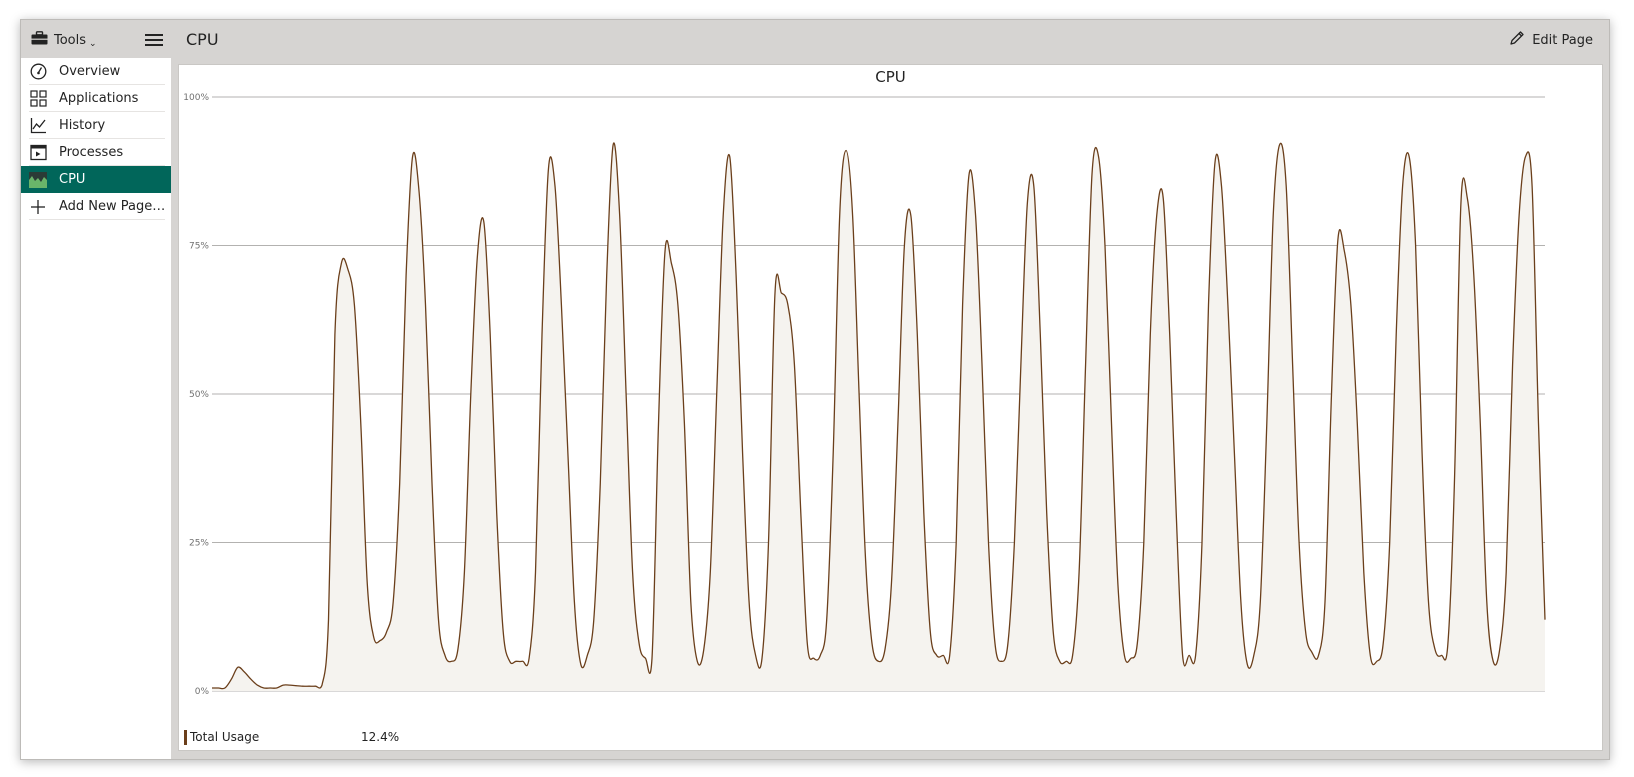 The width and height of the screenshot is (1634, 777). What do you see at coordinates (380, 737) in the screenshot?
I see `legend-value: 12.4%` at bounding box center [380, 737].